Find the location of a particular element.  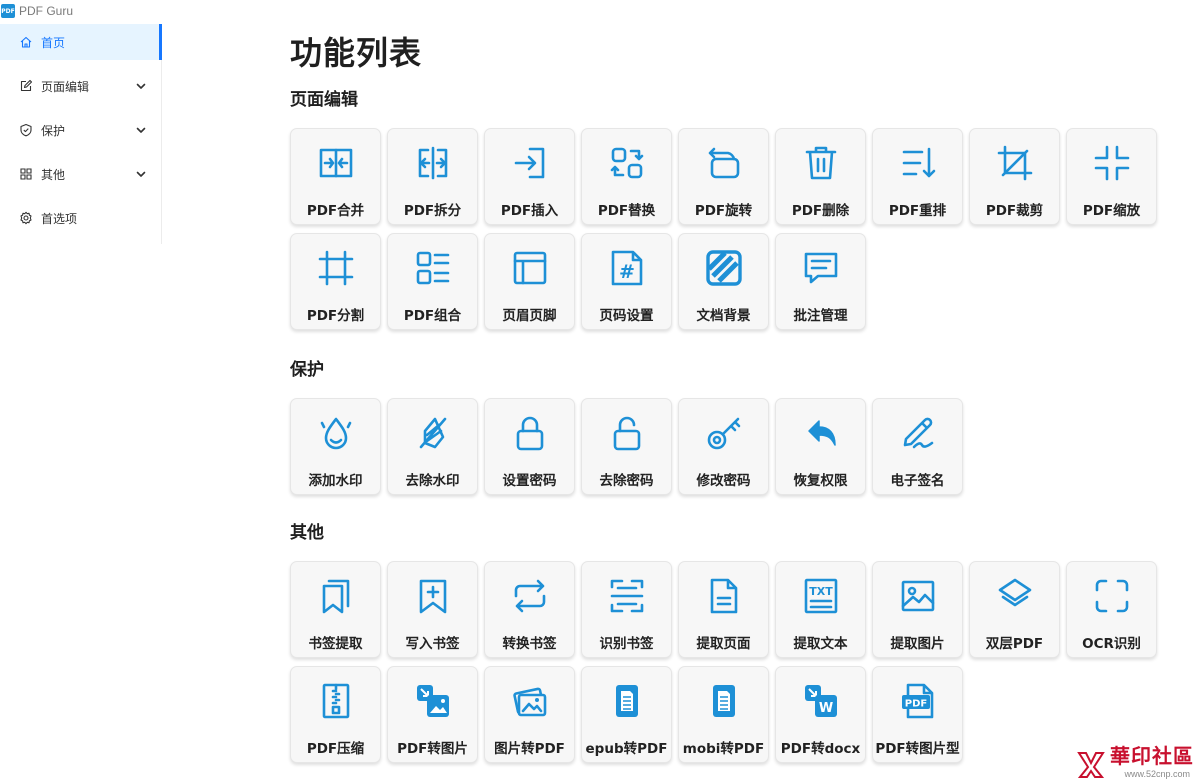

feature-card-lock: 设置密码 is located at coordinates (529, 446).